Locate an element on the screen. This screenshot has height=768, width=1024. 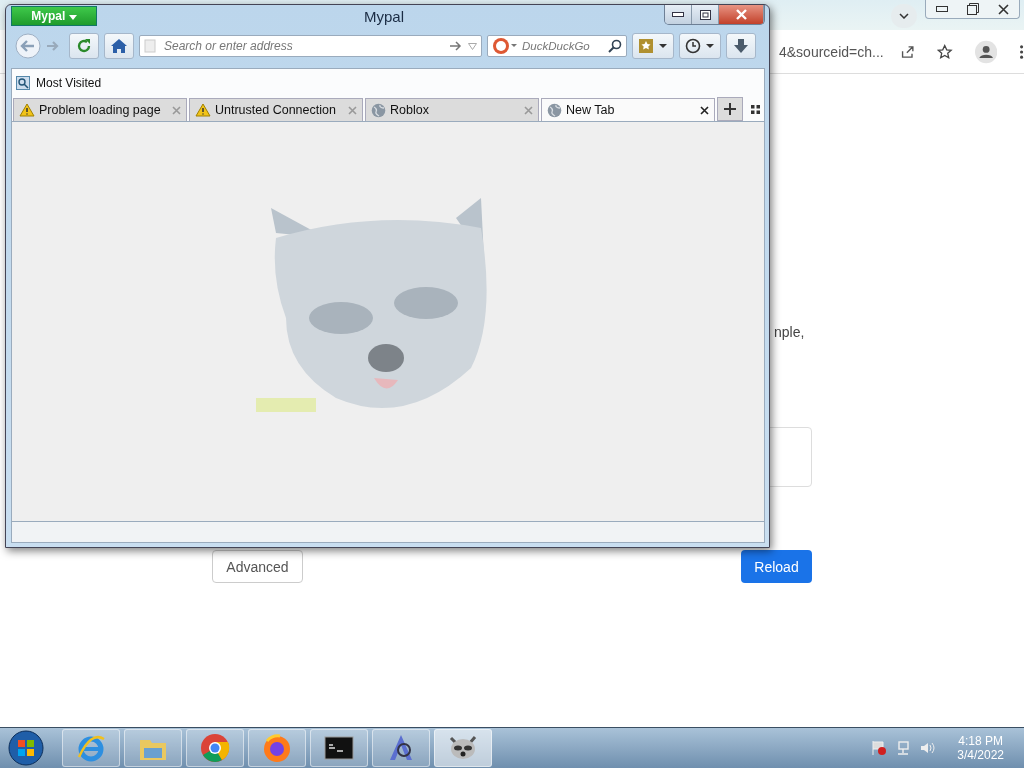
menu-icon is located at coordinates (1021, 51).